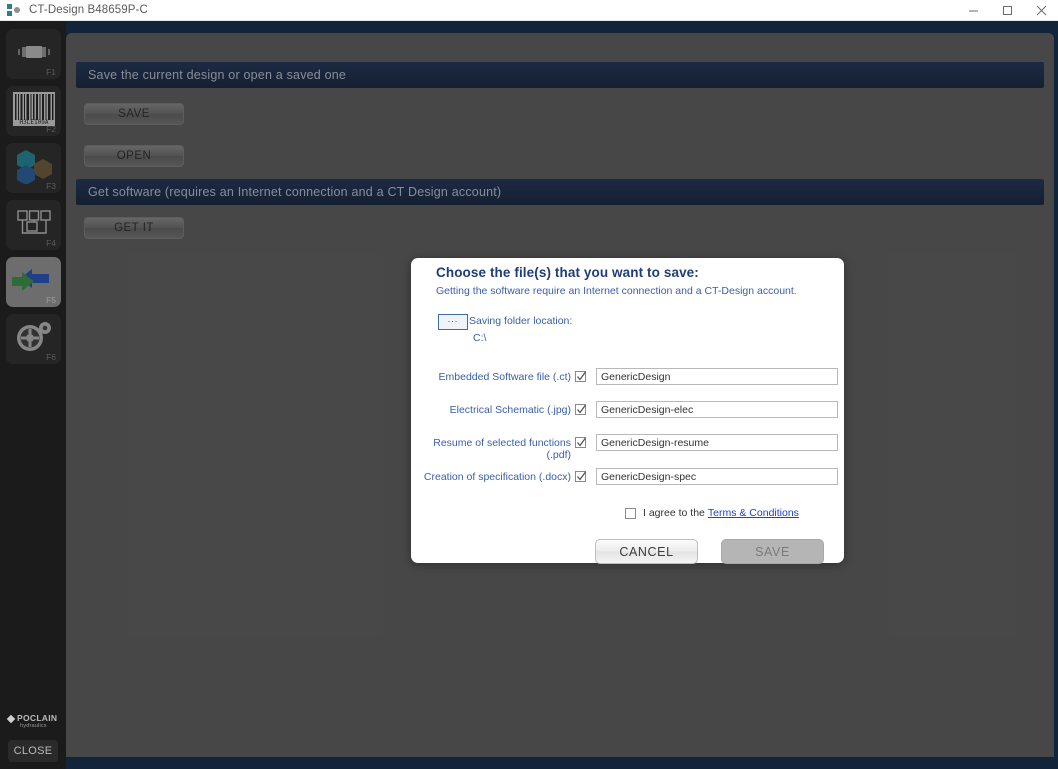 Image resolution: width=1058 pixels, height=769 pixels. I want to click on sidebar-item-cylinder: F1, so click(33, 54).